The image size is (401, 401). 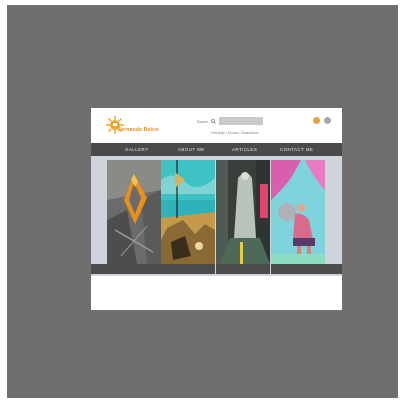 I want to click on logo-text: Fernanda Beiris, so click(x=138, y=130).